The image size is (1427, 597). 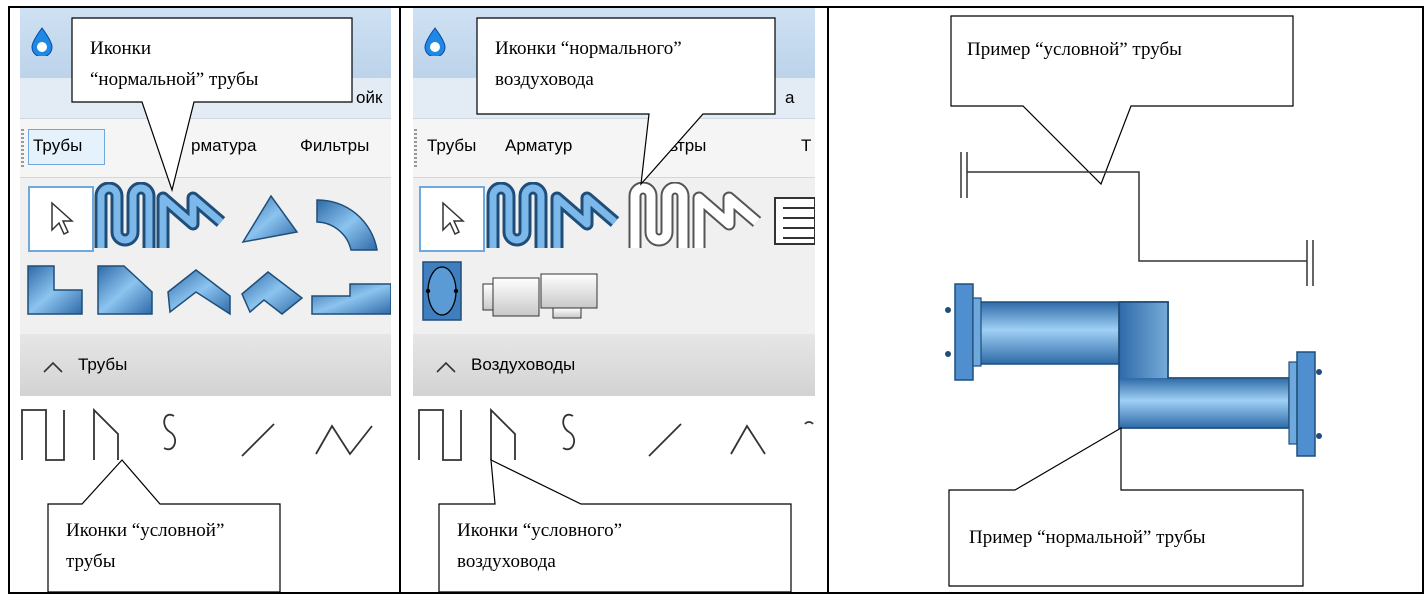 What do you see at coordinates (614, 365) in the screenshot?
I see `section-header-ducts: Воздуховоды` at bounding box center [614, 365].